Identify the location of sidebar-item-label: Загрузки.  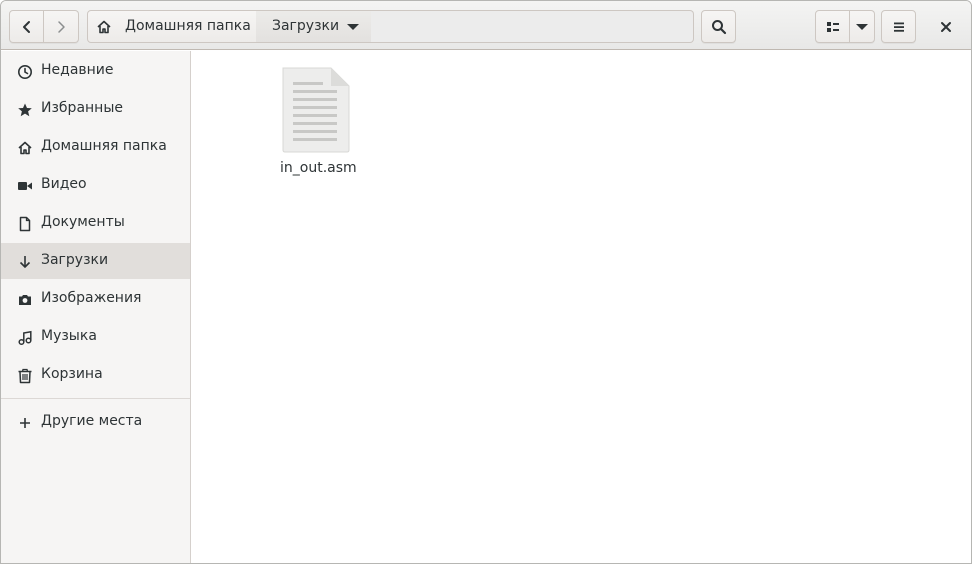
(75, 260).